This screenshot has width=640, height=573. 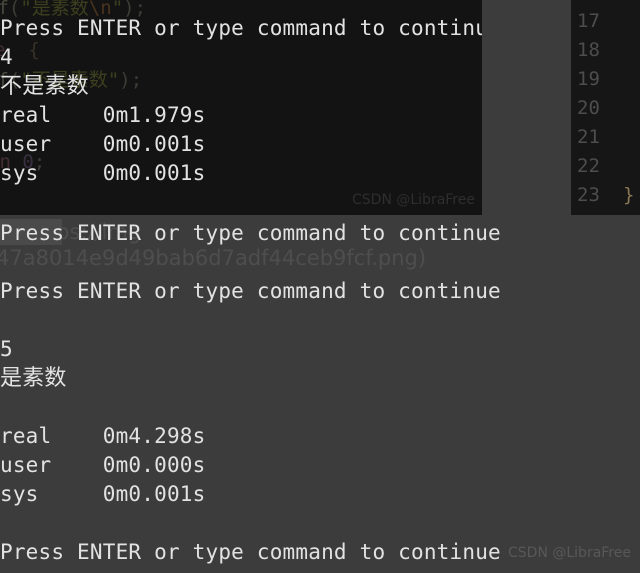 What do you see at coordinates (103, 465) in the screenshot?
I see `terminal-output-line: user 0m0.000s` at bounding box center [103, 465].